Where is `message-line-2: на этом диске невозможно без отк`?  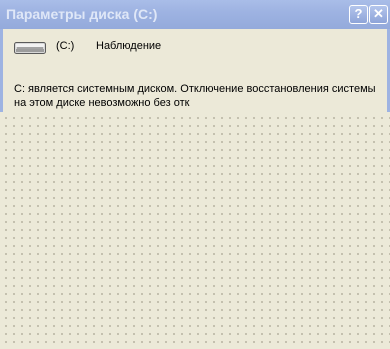 message-line-2: на этом диске невозможно без отк is located at coordinates (102, 103).